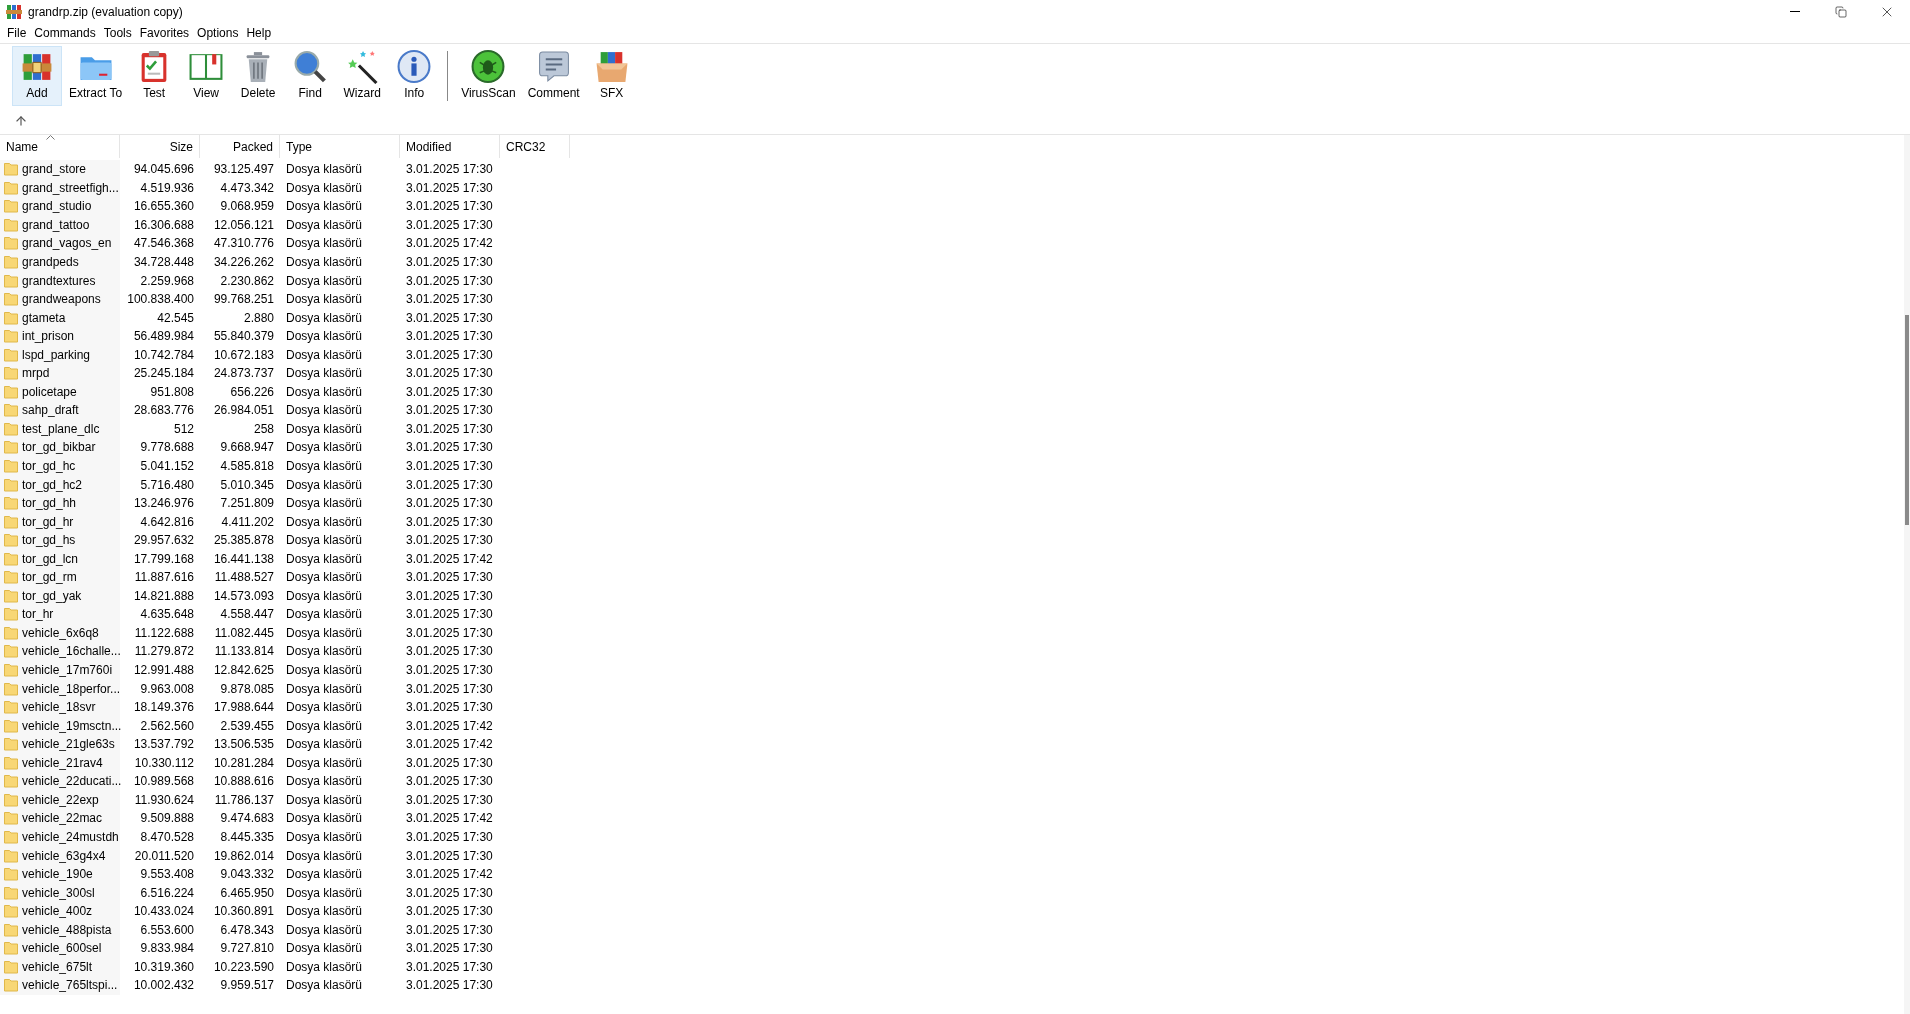 Image resolution: width=1910 pixels, height=1014 pixels. I want to click on scrollbar-thumb, so click(1907, 420).